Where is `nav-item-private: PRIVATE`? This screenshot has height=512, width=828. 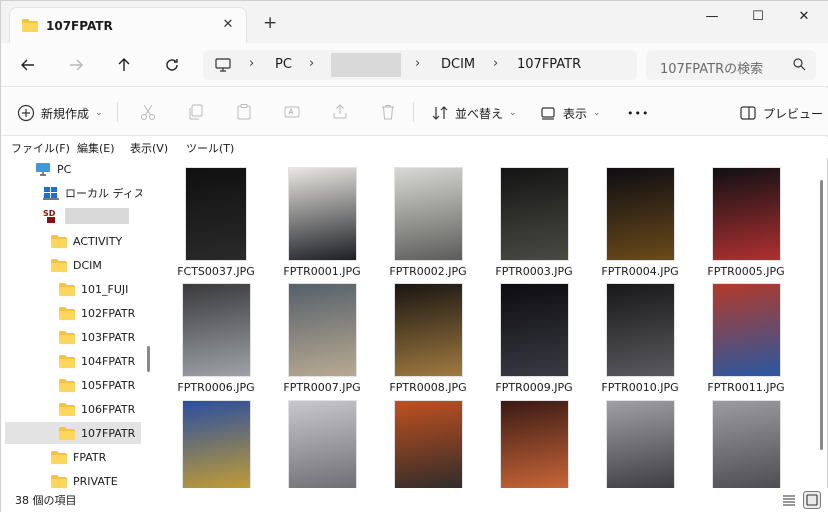
nav-item-private: PRIVATE is located at coordinates (84, 479).